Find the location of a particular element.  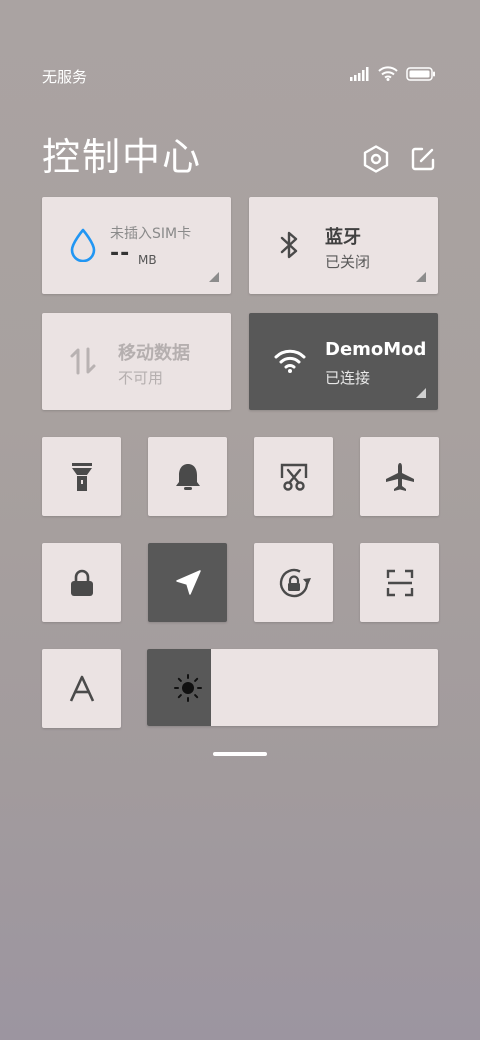

wifi-tile: DemoMod 已连接 is located at coordinates (343, 361).